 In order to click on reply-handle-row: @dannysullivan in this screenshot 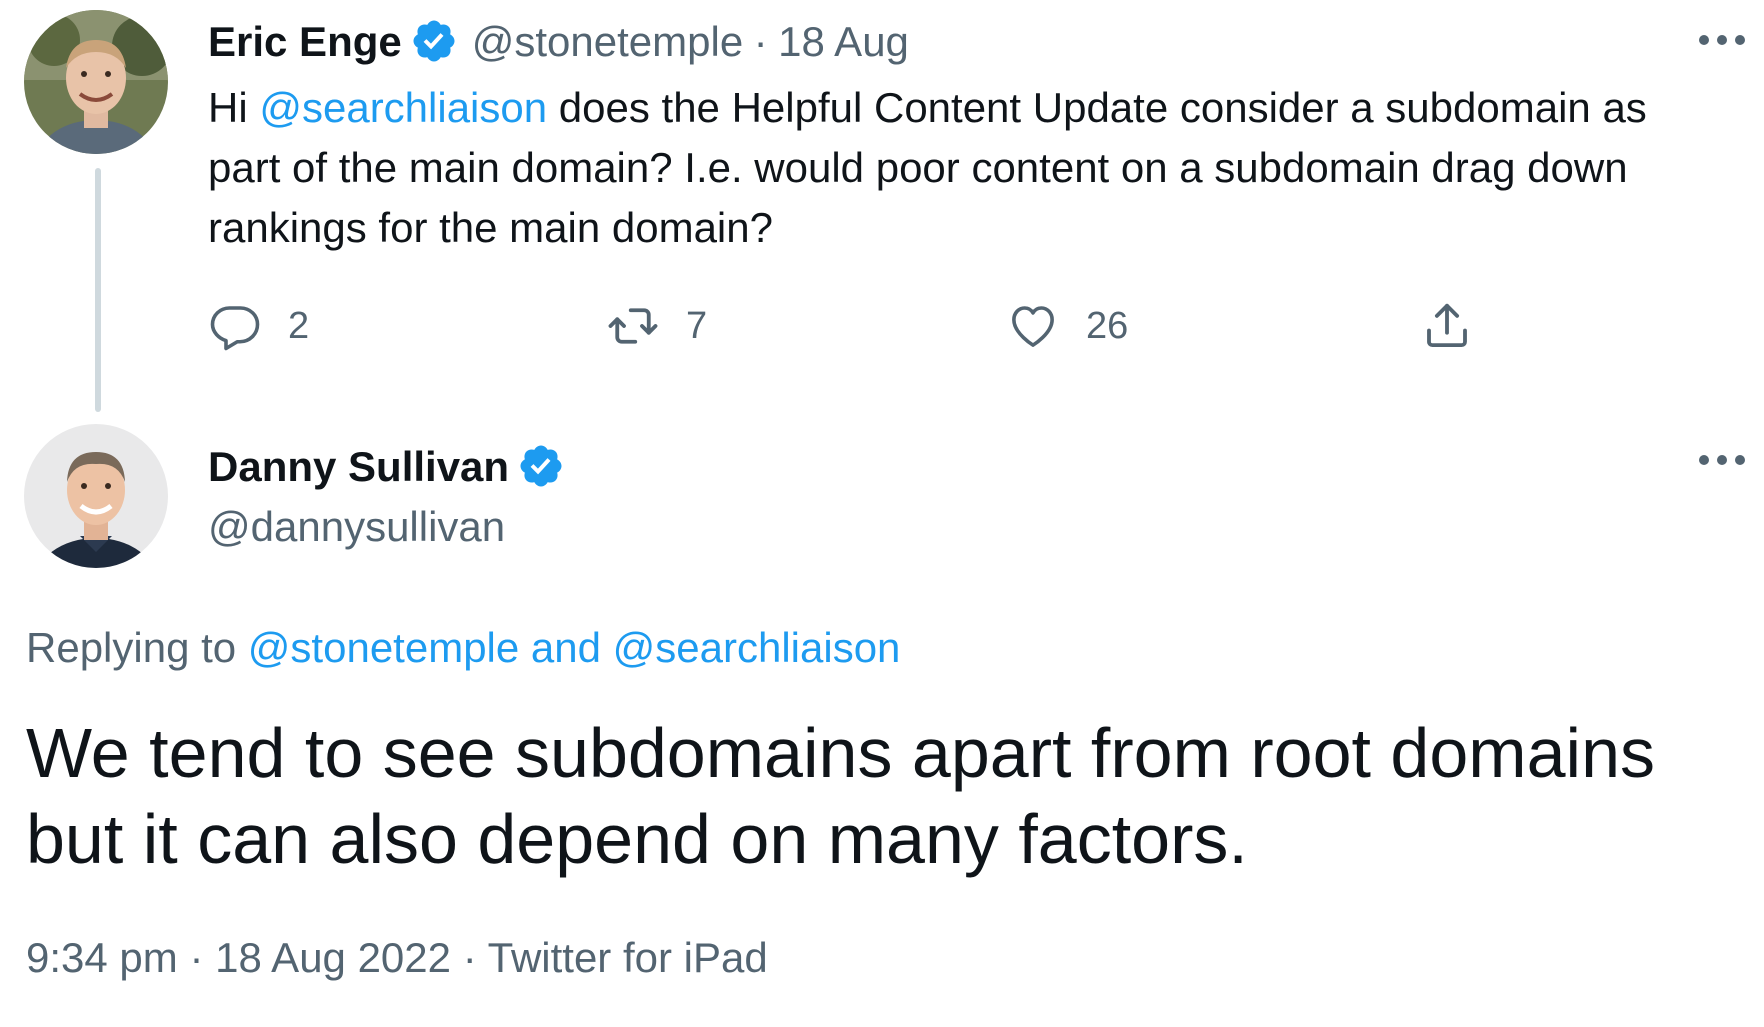, I will do `click(356, 532)`.